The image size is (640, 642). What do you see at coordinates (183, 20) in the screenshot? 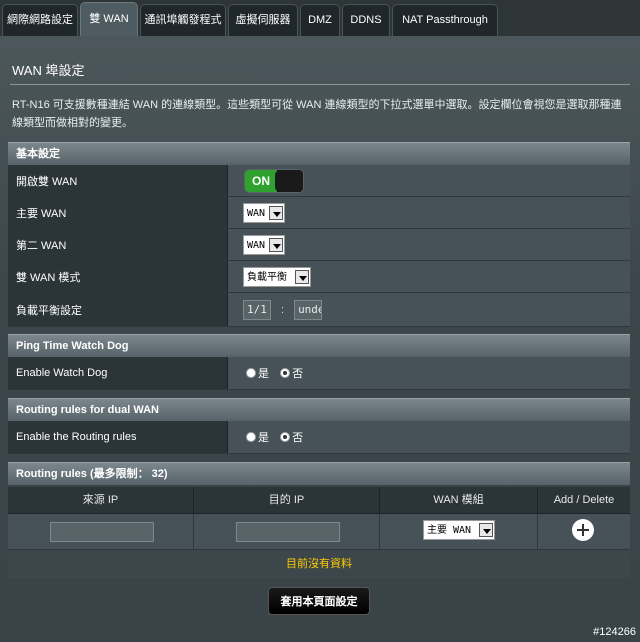
I see `tab-port-trigger: 通訊埠觸發程式` at bounding box center [183, 20].